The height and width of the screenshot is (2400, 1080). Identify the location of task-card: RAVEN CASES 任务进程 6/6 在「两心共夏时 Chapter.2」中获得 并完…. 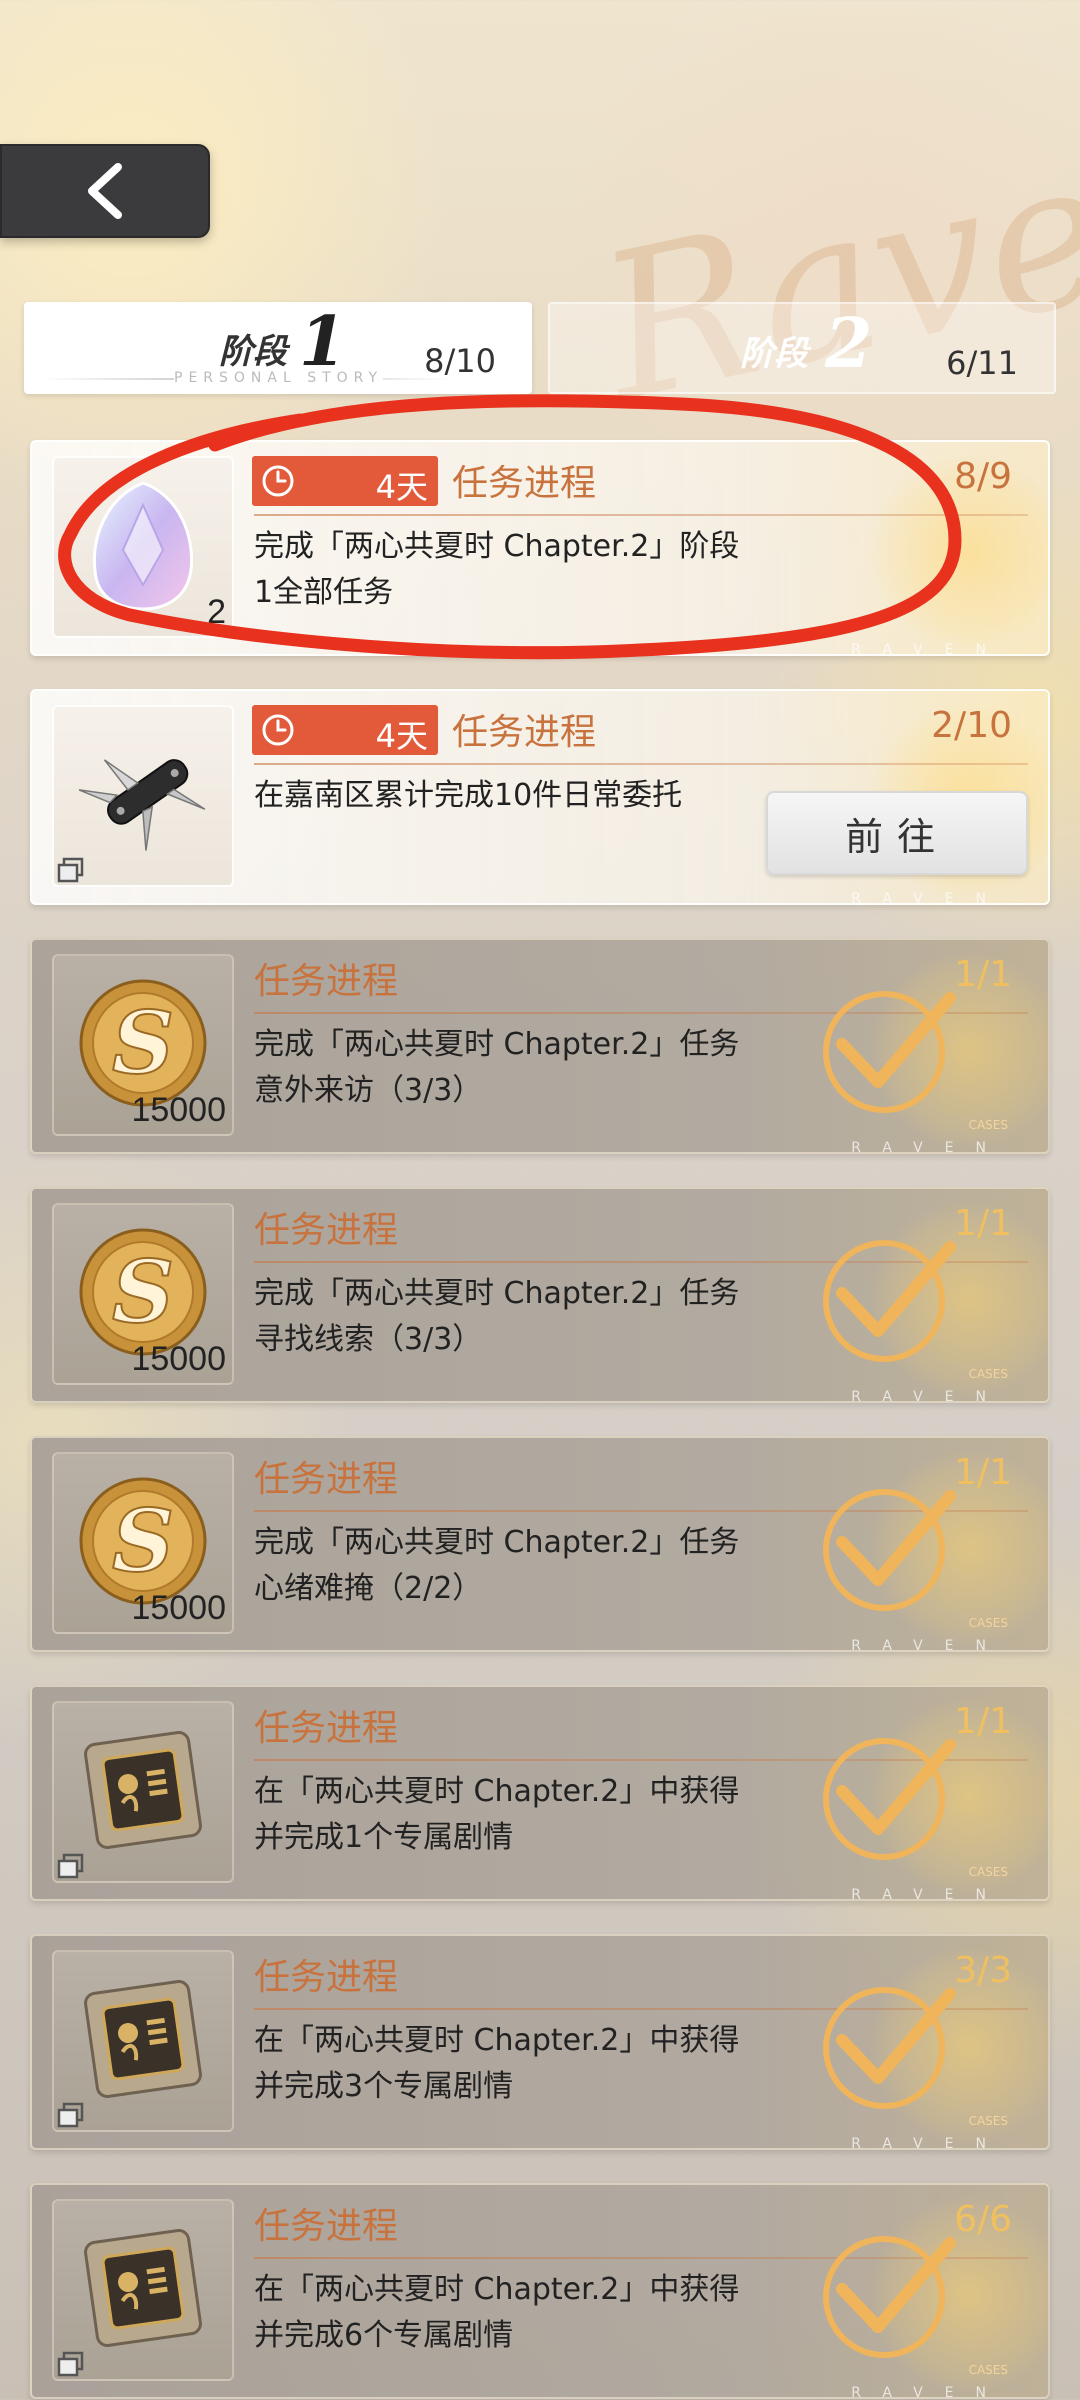
(540, 2291).